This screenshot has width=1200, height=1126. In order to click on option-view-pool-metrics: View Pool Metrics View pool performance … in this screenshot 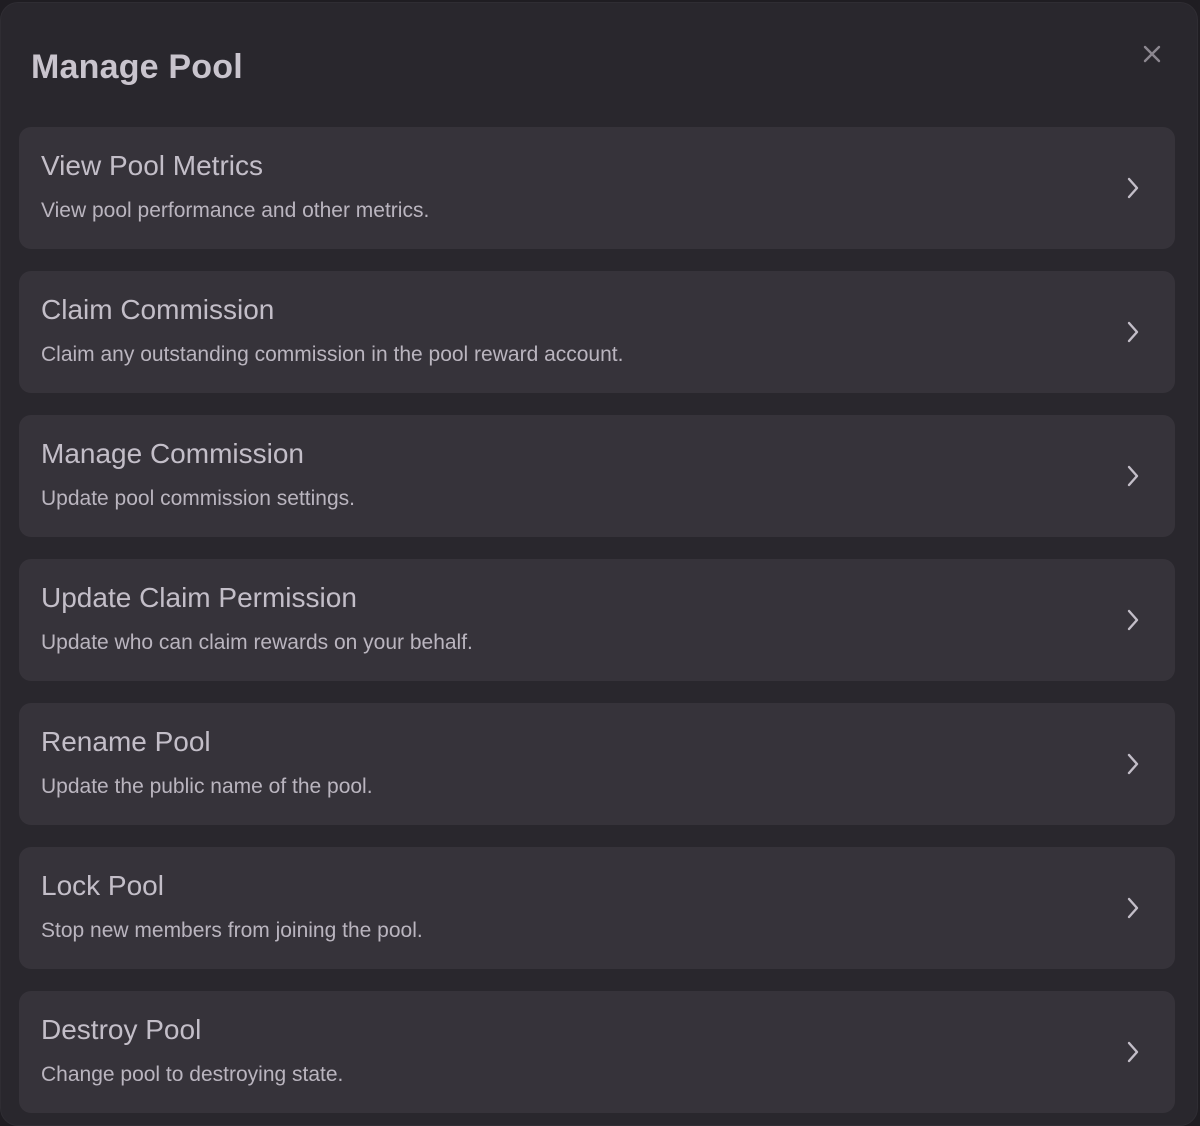, I will do `click(597, 188)`.